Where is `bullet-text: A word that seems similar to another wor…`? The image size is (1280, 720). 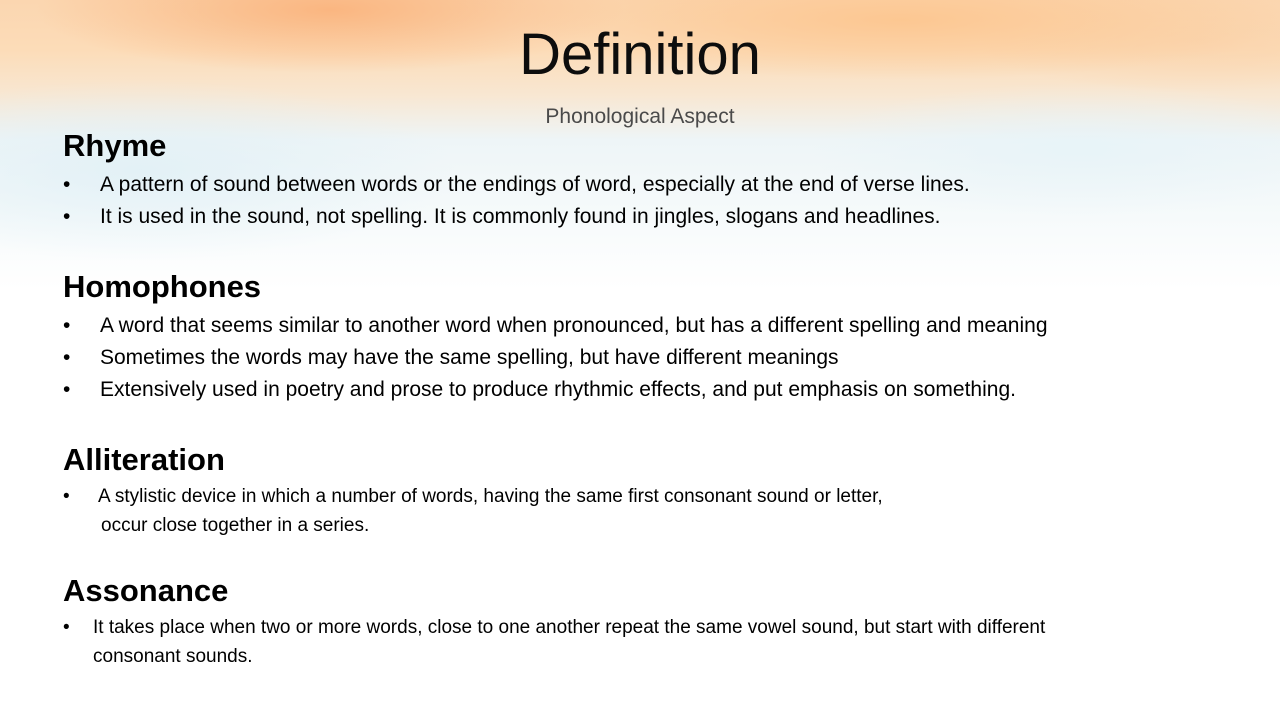 bullet-text: A word that seems similar to another wor… is located at coordinates (574, 325).